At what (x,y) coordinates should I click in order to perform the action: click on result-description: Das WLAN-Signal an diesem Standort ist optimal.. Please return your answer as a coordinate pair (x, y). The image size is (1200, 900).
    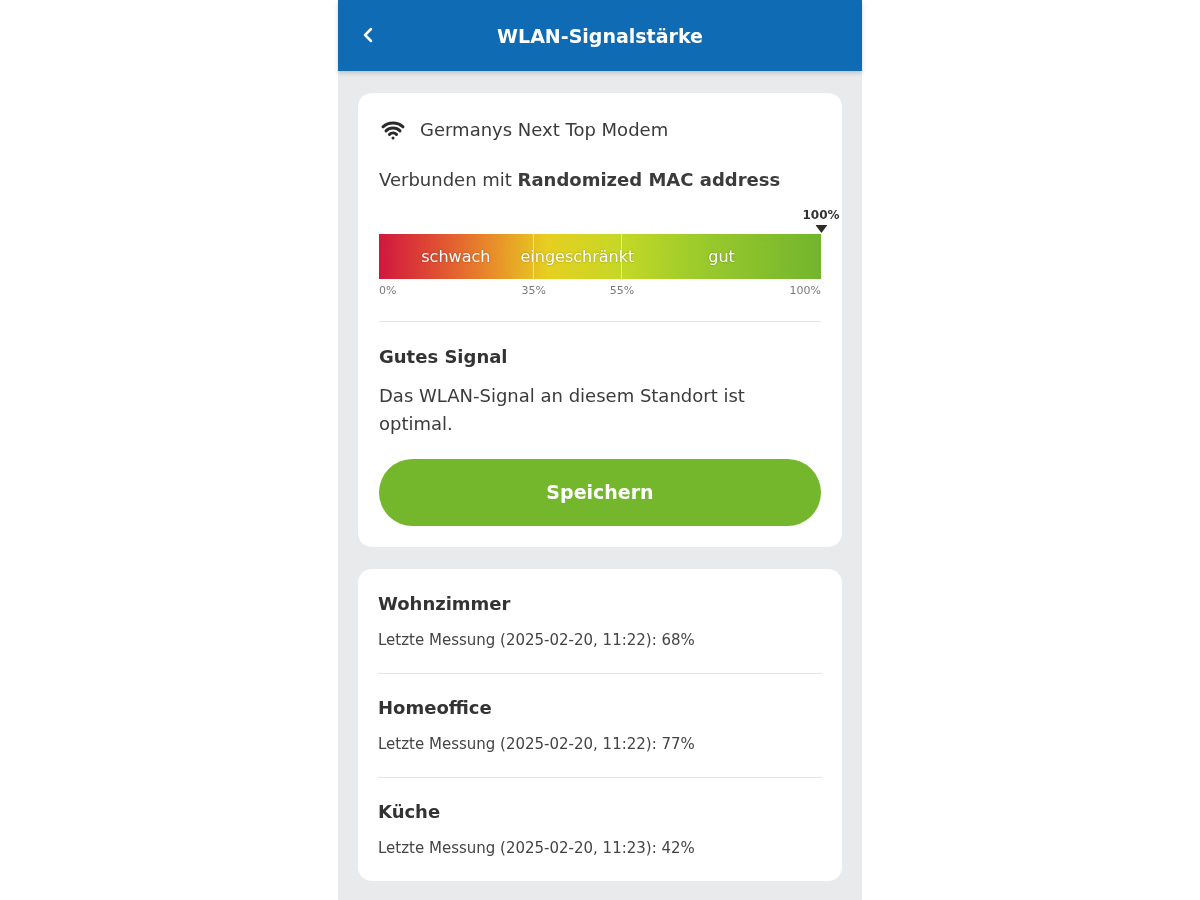
    Looking at the image, I should click on (562, 410).